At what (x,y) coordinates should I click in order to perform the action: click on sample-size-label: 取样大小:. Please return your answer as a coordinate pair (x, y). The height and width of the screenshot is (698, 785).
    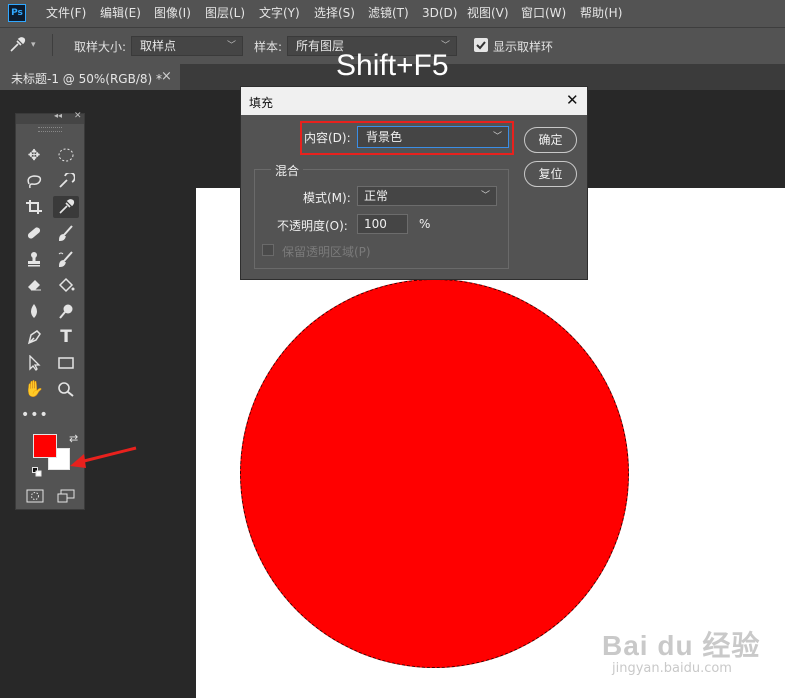
    Looking at the image, I should click on (100, 47).